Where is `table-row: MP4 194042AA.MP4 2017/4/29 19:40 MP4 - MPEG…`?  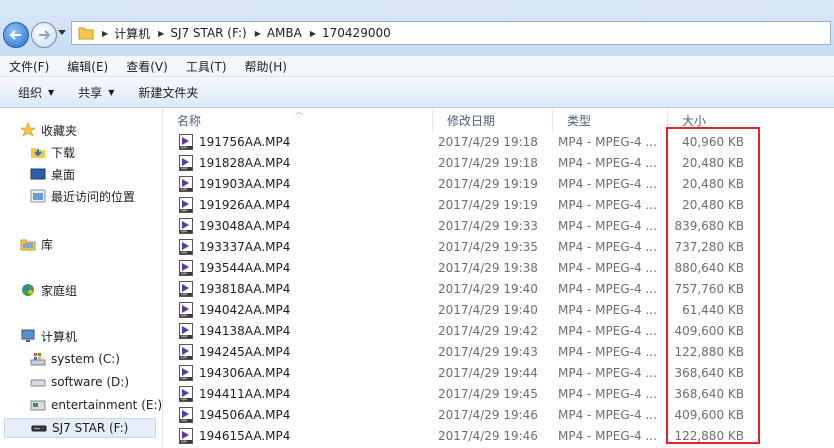 table-row: MP4 194042AA.MP4 2017/4/29 19:40 MP4 - MPEG… is located at coordinates (498, 309).